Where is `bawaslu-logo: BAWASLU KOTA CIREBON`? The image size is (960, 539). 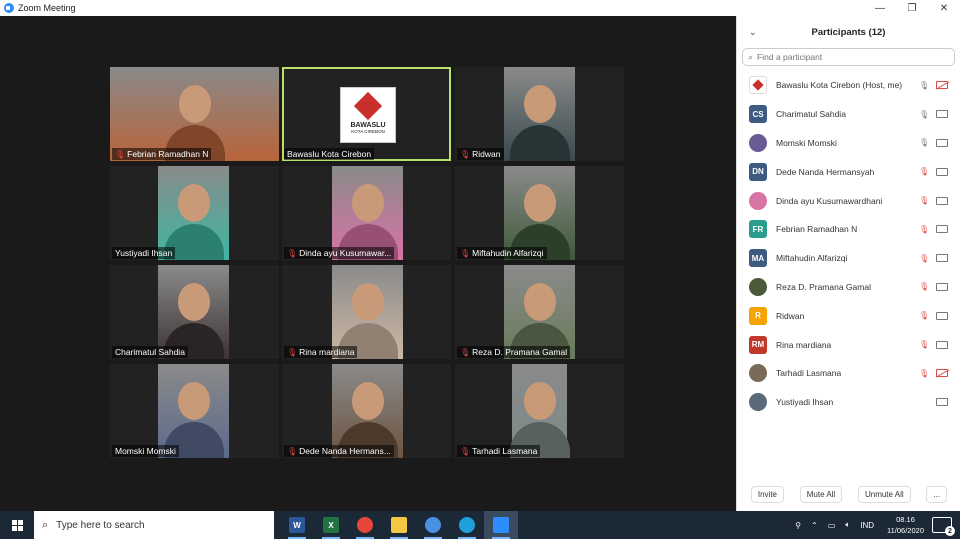
bawaslu-logo: BAWASLU KOTA CIREBON is located at coordinates (368, 115).